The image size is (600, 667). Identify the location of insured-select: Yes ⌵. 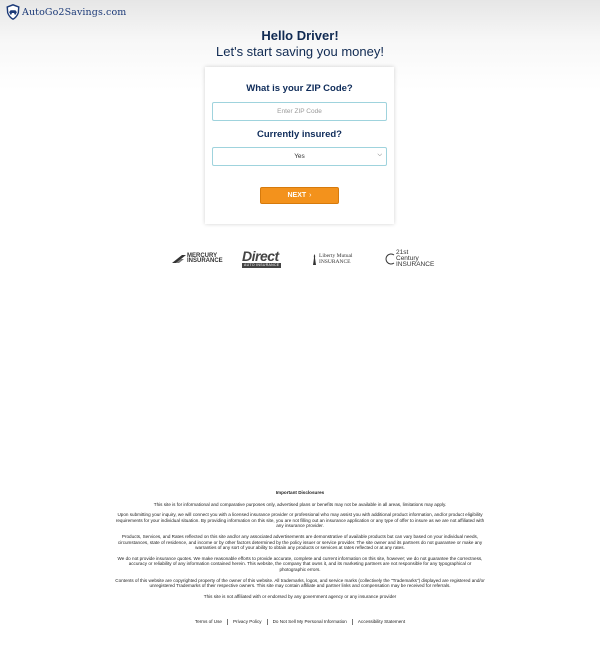
(299, 156).